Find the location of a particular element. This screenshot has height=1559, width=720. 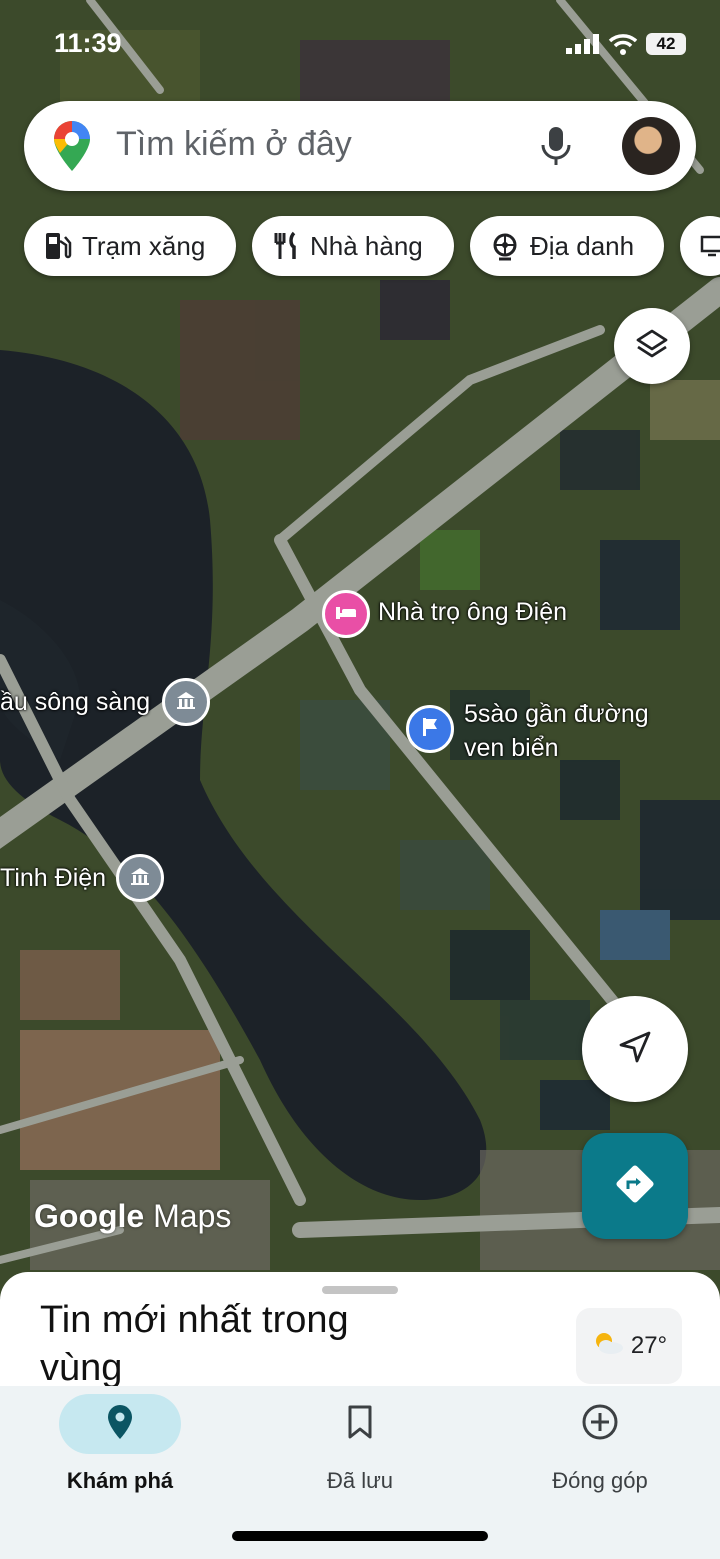

partly-cloudy-icon is located at coordinates (608, 1346).